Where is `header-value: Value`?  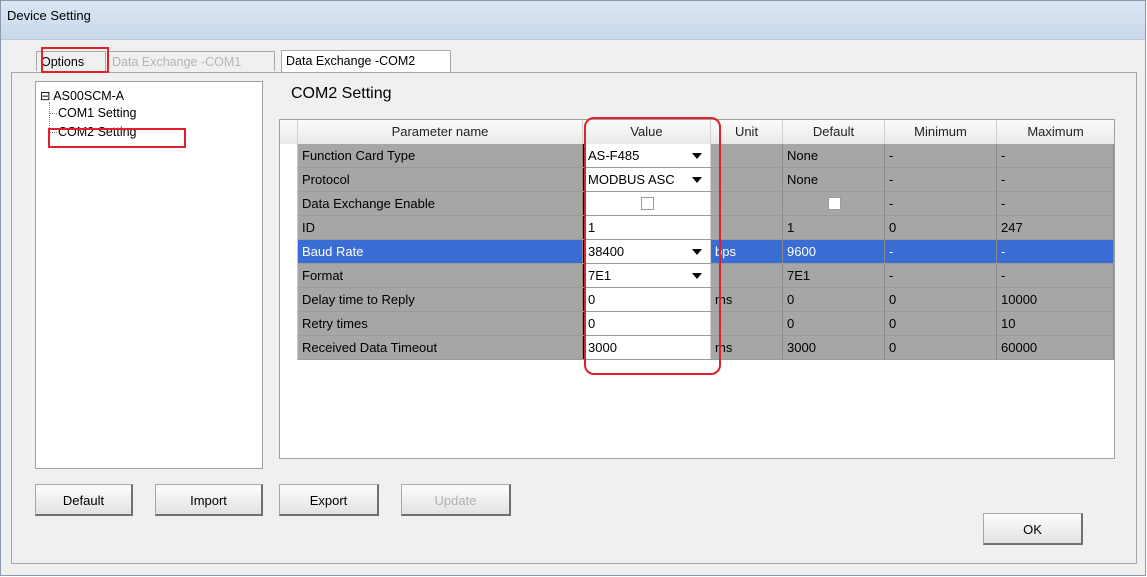
header-value: Value is located at coordinates (647, 132).